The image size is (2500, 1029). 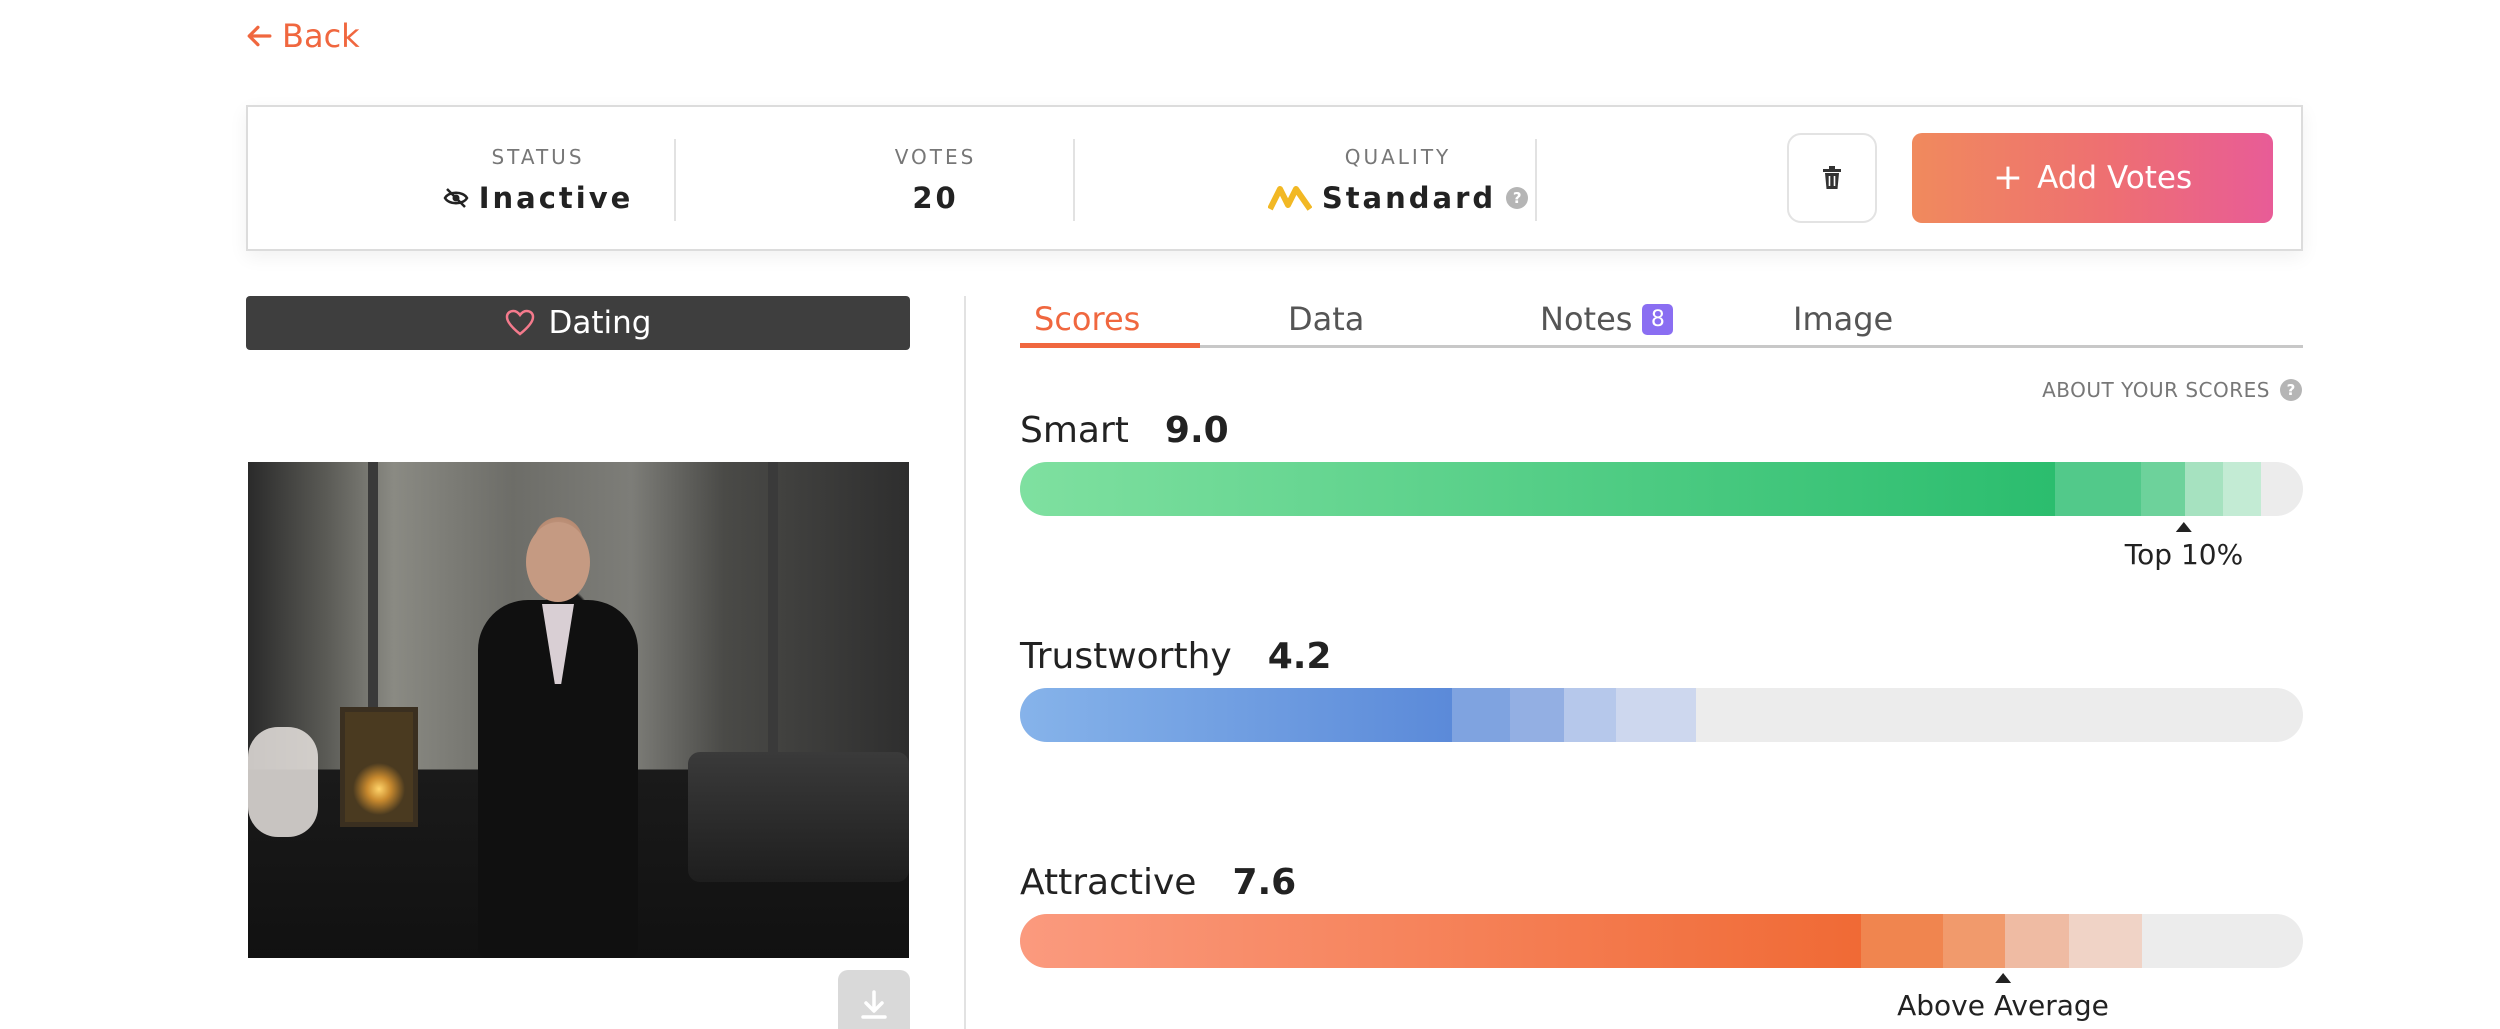 What do you see at coordinates (379, 767) in the screenshot?
I see `lantern` at bounding box center [379, 767].